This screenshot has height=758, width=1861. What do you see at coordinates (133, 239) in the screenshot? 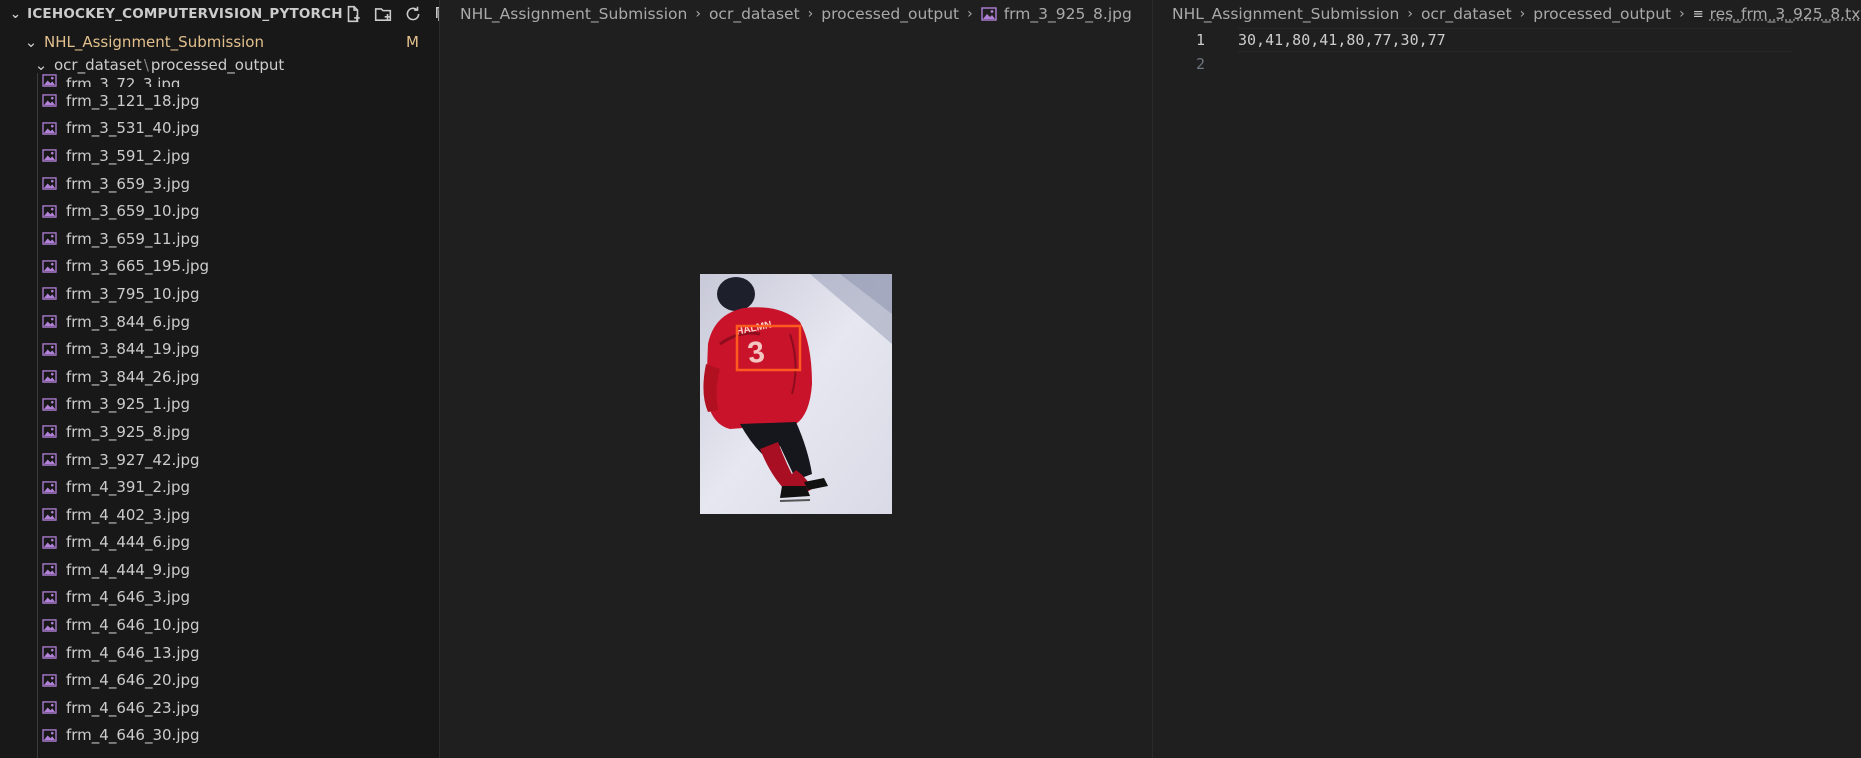
I see `file-name: frm_3_659_11.jpg` at bounding box center [133, 239].